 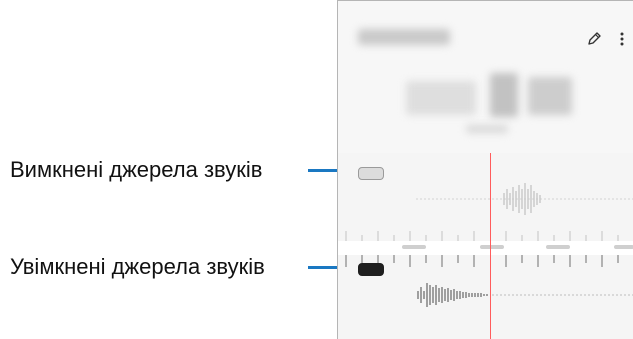 I want to click on timer-subtext-blurred, so click(x=487, y=129).